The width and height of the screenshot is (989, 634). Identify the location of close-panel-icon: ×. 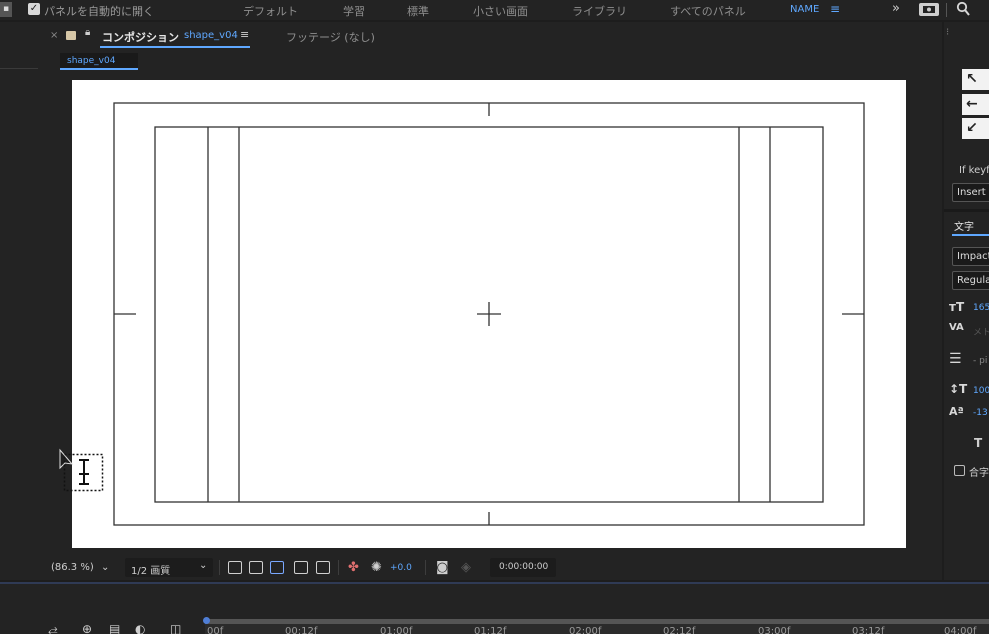
(54, 35).